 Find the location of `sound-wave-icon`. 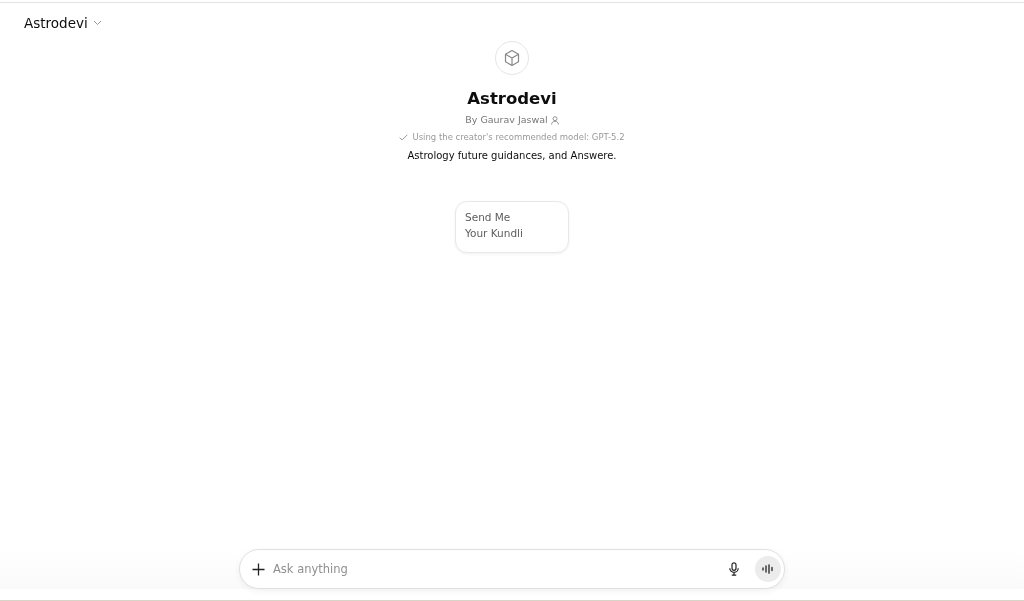

sound-wave-icon is located at coordinates (768, 569).